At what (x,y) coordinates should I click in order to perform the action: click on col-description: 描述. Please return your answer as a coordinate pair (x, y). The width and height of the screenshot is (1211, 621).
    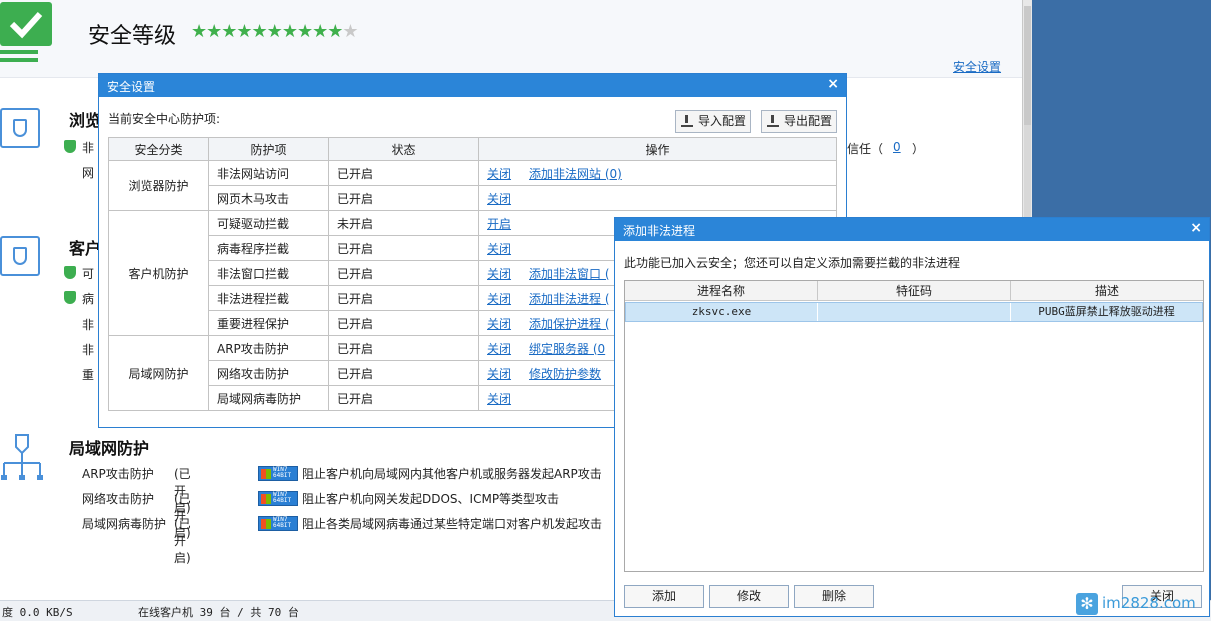
    Looking at the image, I should click on (1107, 291).